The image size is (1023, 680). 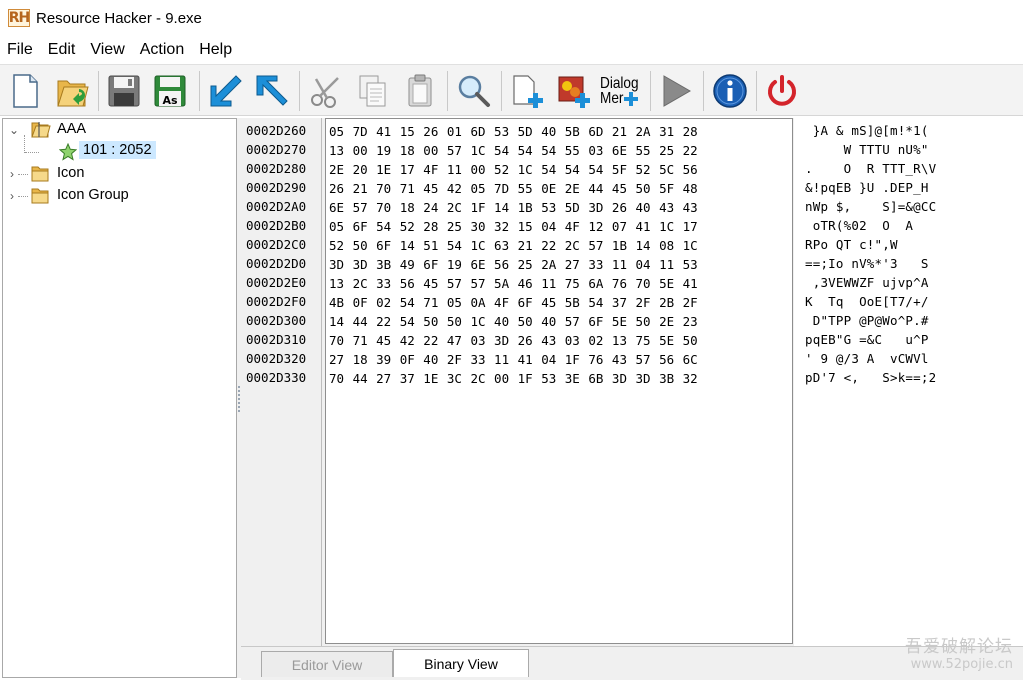 I want to click on ascii-row: &!pqEB }U .DEP_H, so click(x=867, y=187).